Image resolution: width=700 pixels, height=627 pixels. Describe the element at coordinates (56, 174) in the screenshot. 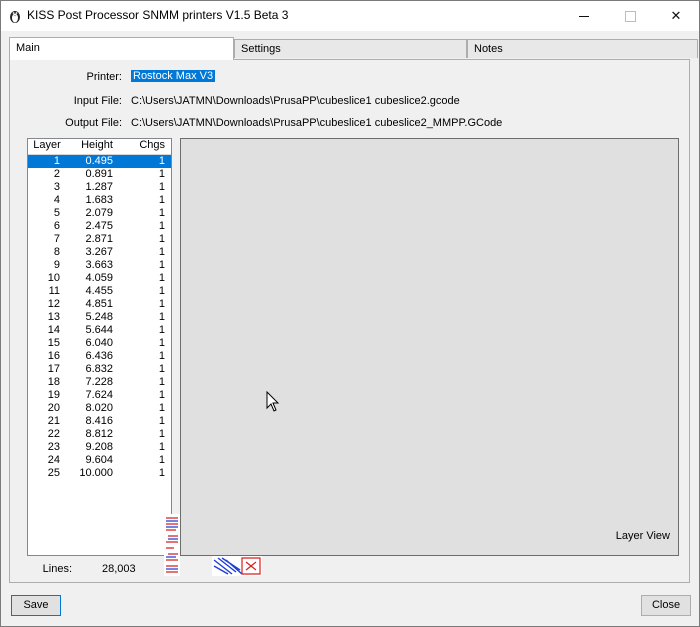

I see `layer-number: 2` at that location.